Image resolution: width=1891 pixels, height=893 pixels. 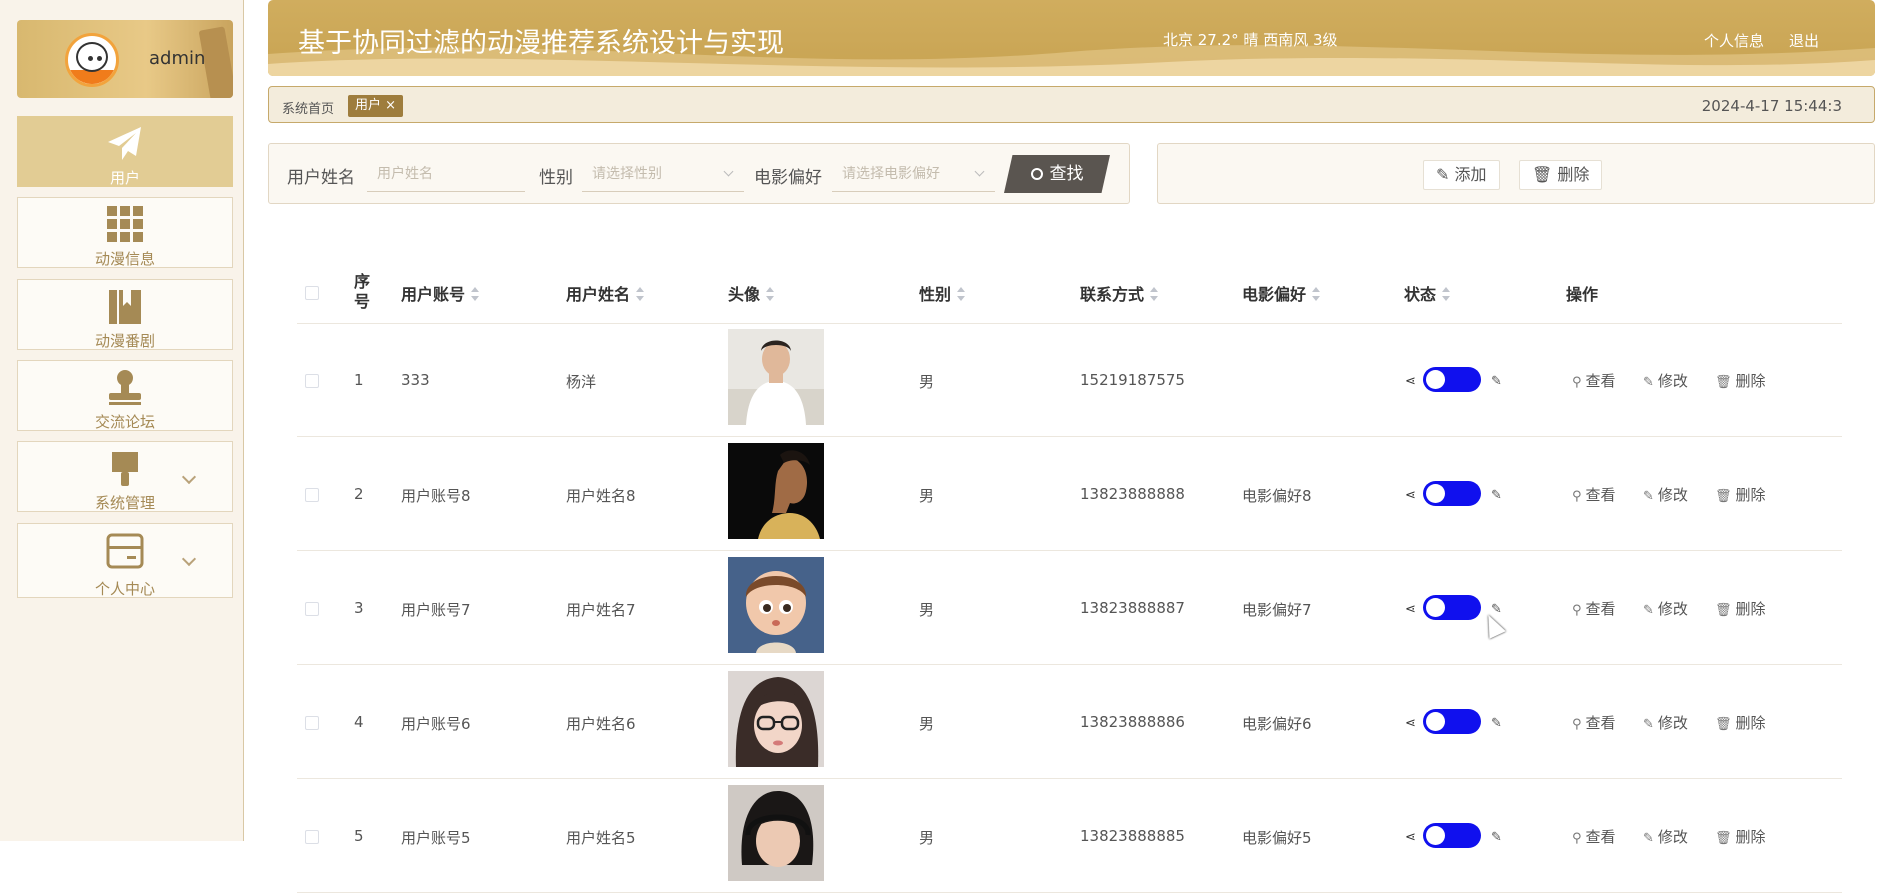 I want to click on sidebar-item-forum: 交流论坛, so click(x=125, y=395).